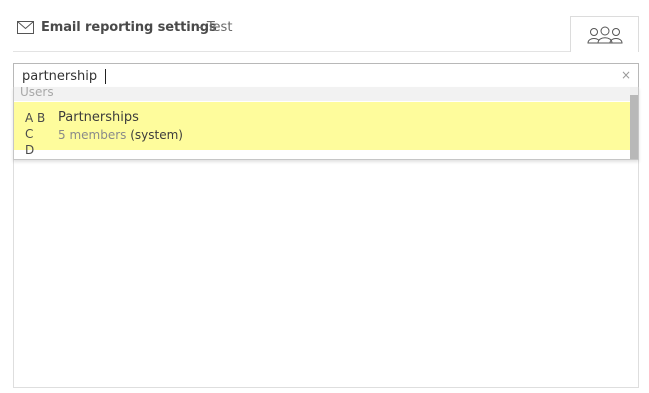 The height and width of the screenshot is (393, 649). What do you see at coordinates (312, 76) in the screenshot?
I see `search-input` at bounding box center [312, 76].